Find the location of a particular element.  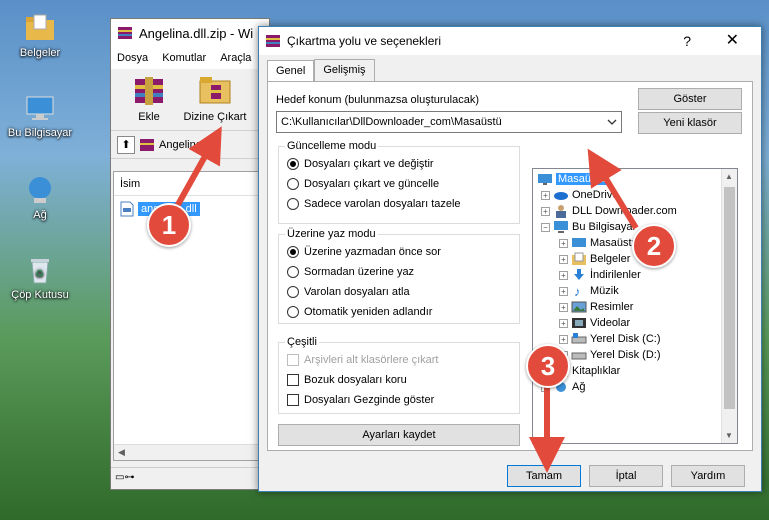

winrar-titlebar: Angelina.dll.zip - Wi is located at coordinates (190, 33).